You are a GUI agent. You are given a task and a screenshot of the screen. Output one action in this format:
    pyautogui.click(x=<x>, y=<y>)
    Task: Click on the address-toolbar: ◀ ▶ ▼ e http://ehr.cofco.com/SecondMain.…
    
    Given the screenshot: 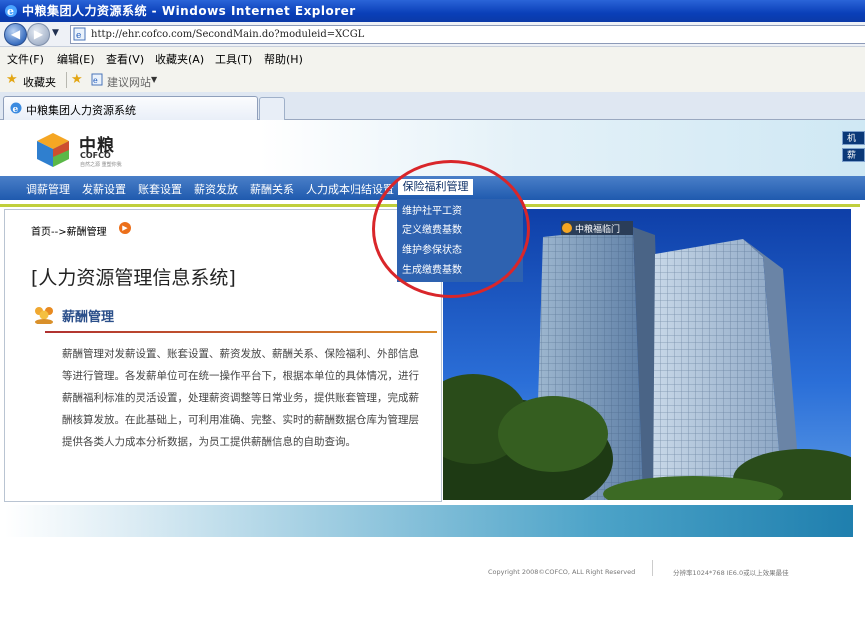 What is the action you would take?
    pyautogui.click(x=432, y=34)
    